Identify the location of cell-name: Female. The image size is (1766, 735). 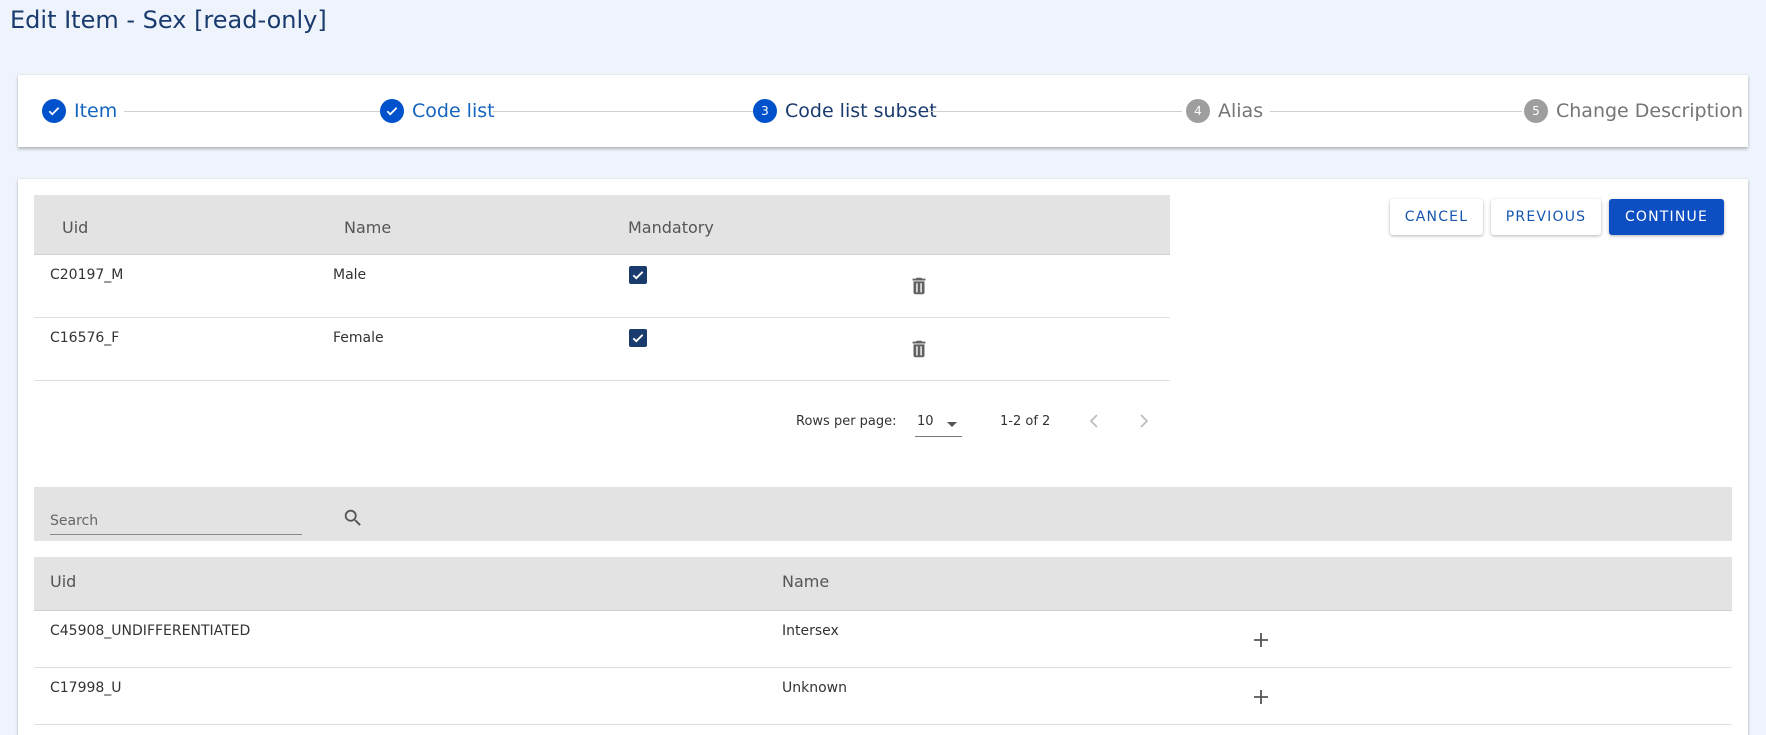
(358, 338).